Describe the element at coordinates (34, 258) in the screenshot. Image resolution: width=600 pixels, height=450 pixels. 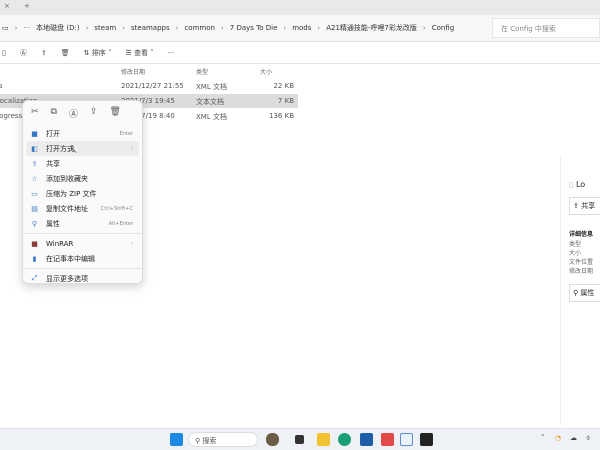
I see `notepad-icon: ▮` at that location.